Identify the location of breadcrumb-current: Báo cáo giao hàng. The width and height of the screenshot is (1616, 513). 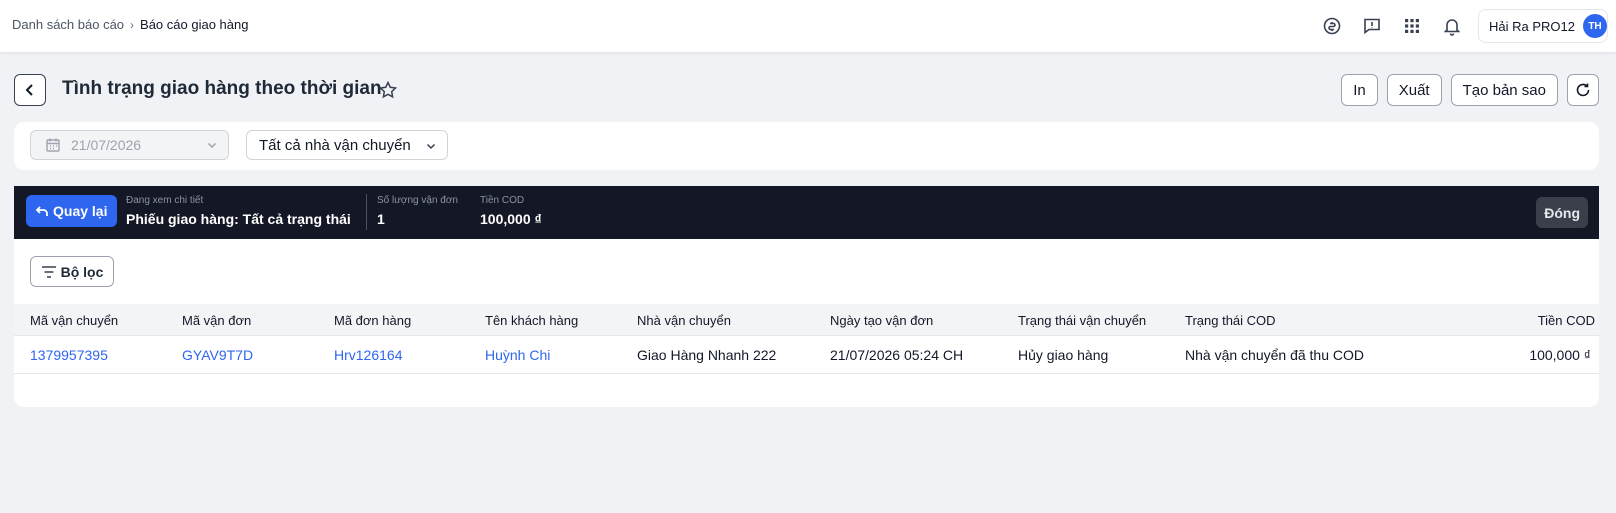
(194, 24).